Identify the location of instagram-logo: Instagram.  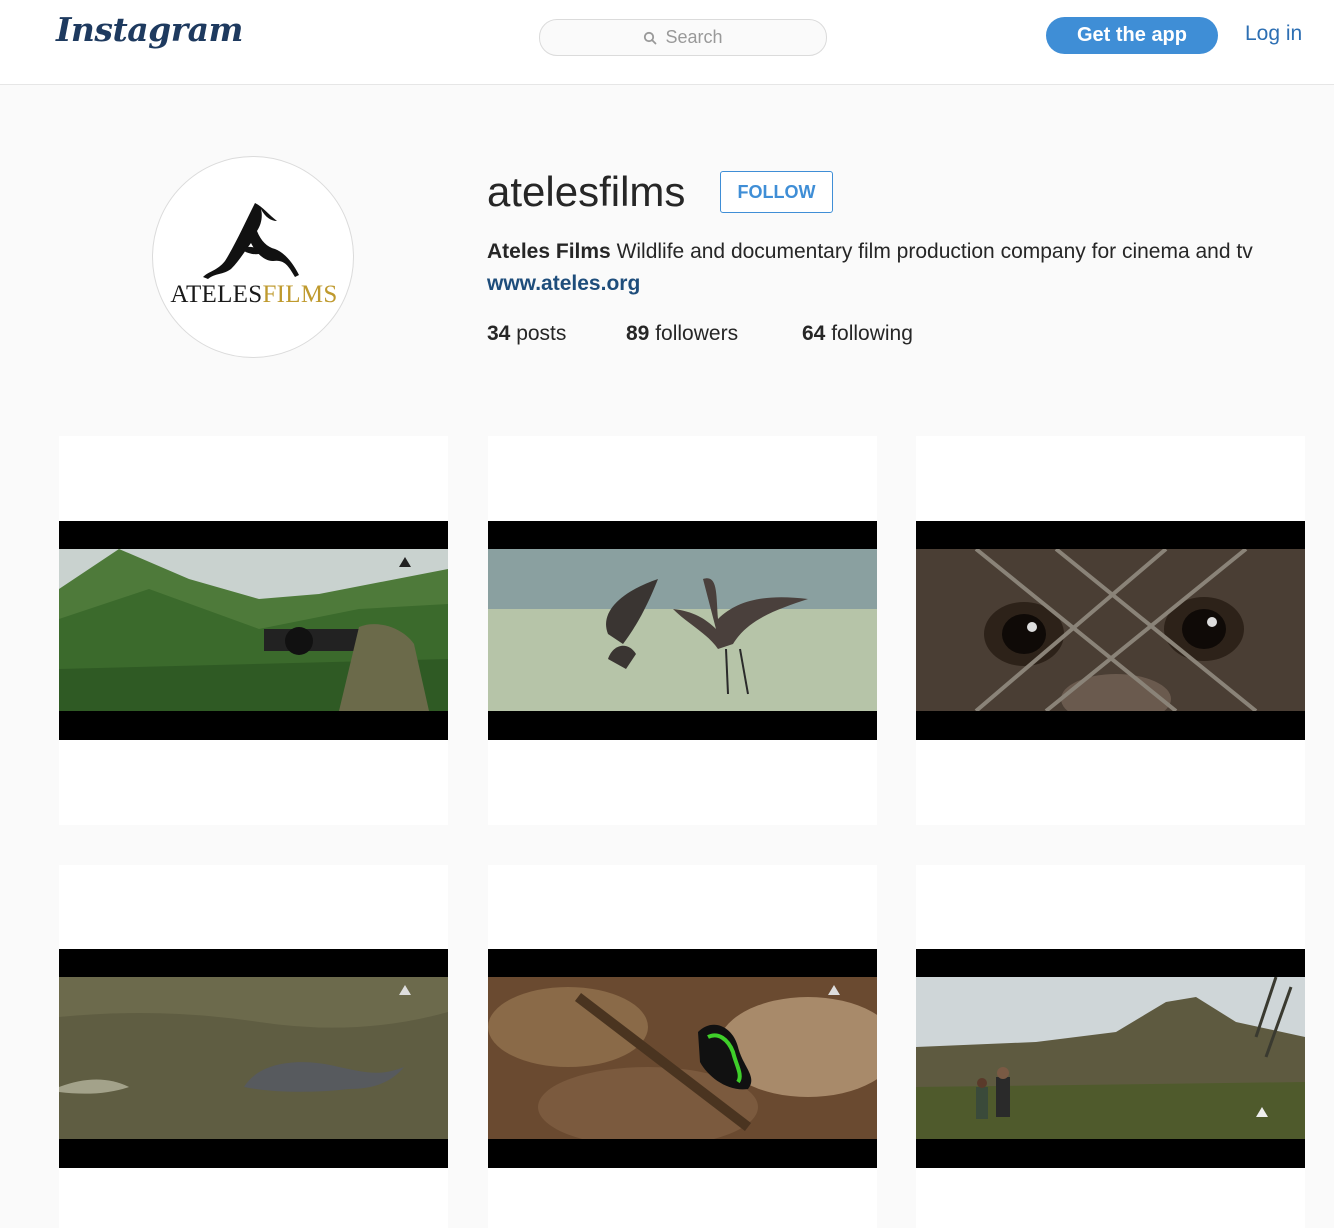
(149, 29).